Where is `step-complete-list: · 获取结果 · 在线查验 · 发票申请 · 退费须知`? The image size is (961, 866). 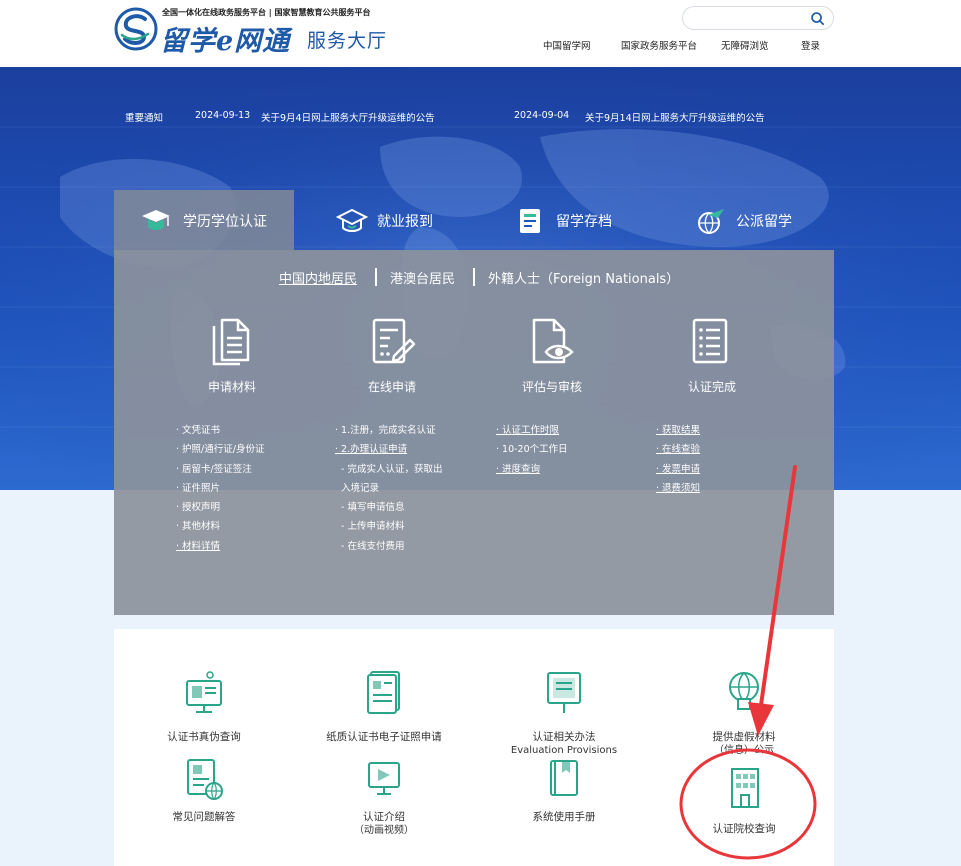
step-complete-list: · 获取结果 · 在线查验 · 发票申请 · 退费须知 is located at coordinates (678, 460).